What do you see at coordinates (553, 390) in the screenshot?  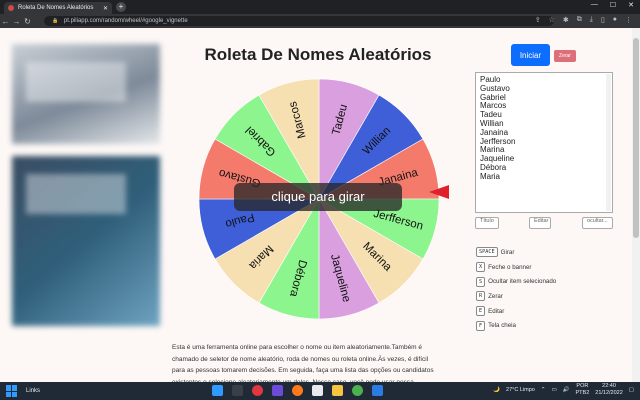 I see `network-icon: ▭` at bounding box center [553, 390].